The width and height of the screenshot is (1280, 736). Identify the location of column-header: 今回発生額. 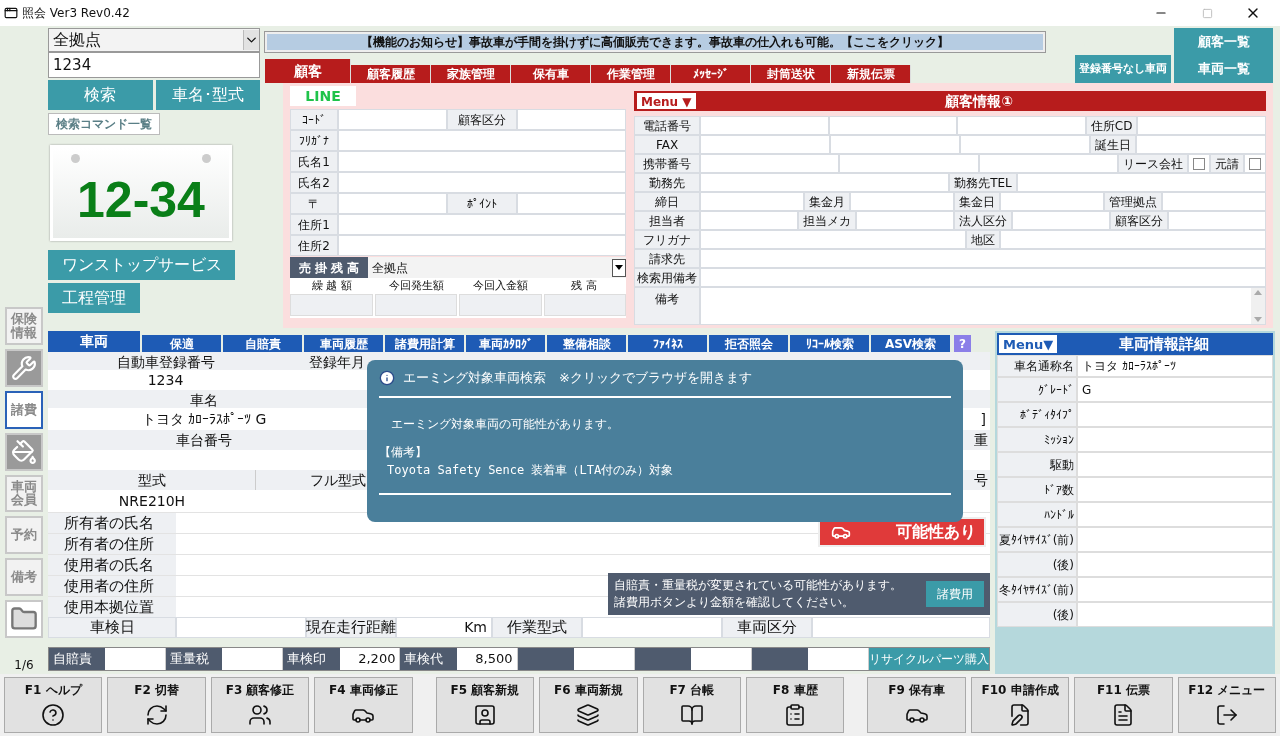
(416, 286).